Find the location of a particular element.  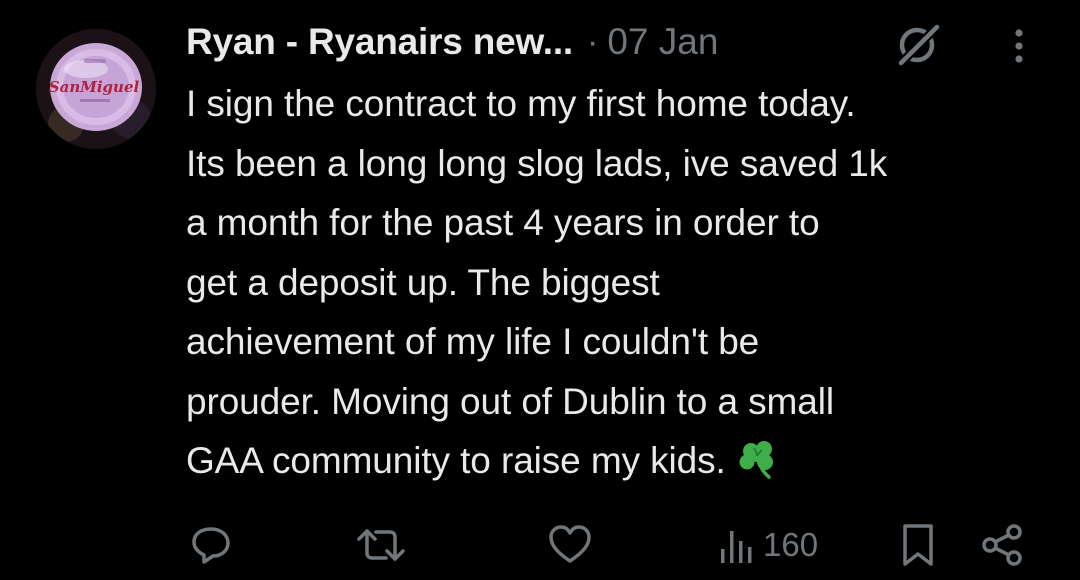

views-button: 160 is located at coordinates (768, 545).